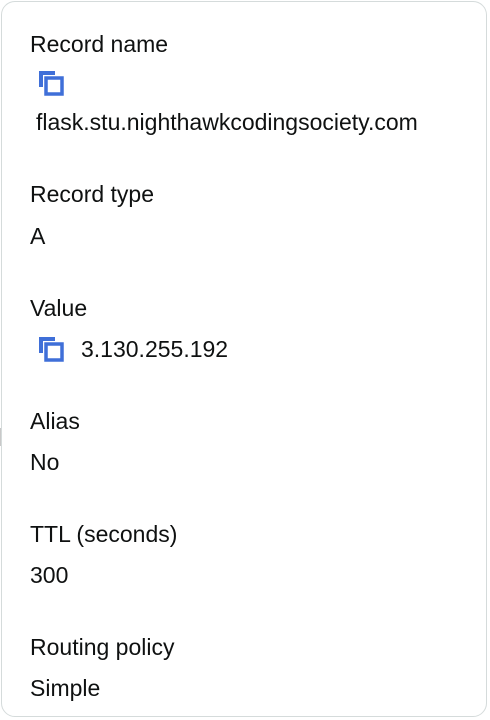 The width and height of the screenshot is (490, 720). Describe the element at coordinates (55, 421) in the screenshot. I see `alias-label: Alias` at that location.